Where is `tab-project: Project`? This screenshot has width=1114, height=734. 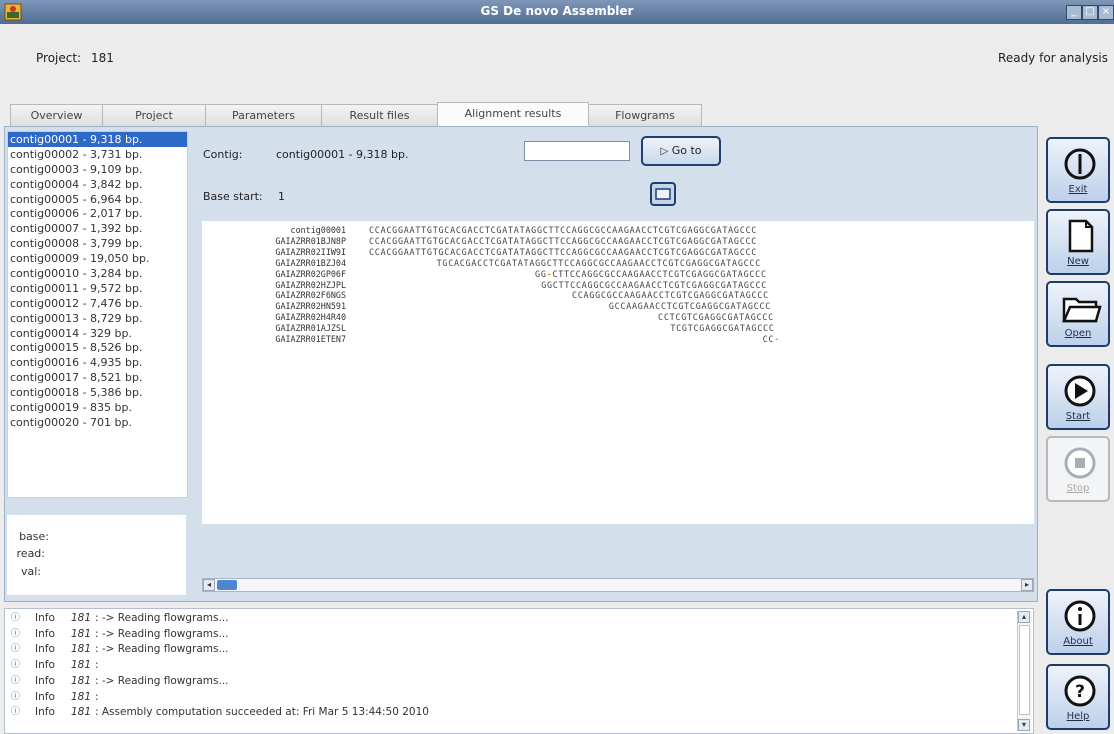 tab-project: Project is located at coordinates (154, 115).